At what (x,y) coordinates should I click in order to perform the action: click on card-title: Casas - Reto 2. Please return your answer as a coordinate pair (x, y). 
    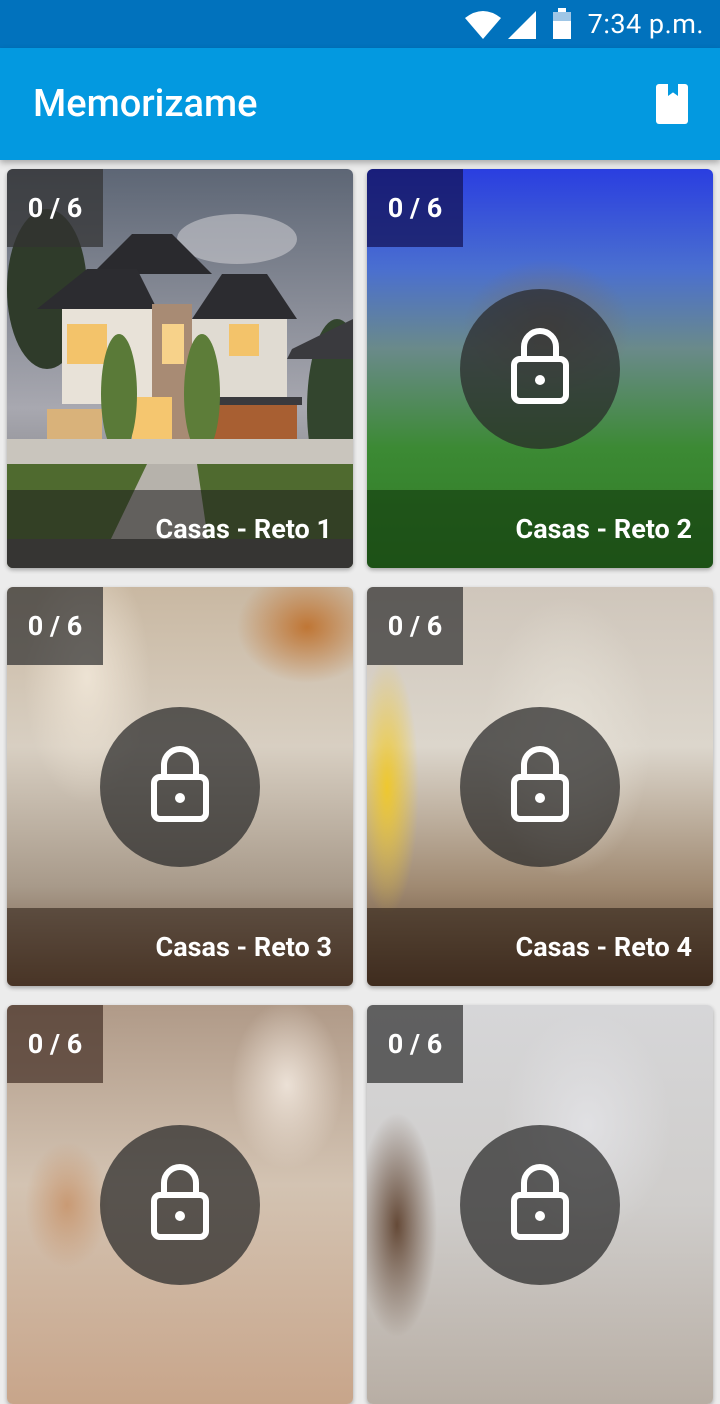
    Looking at the image, I should click on (540, 529).